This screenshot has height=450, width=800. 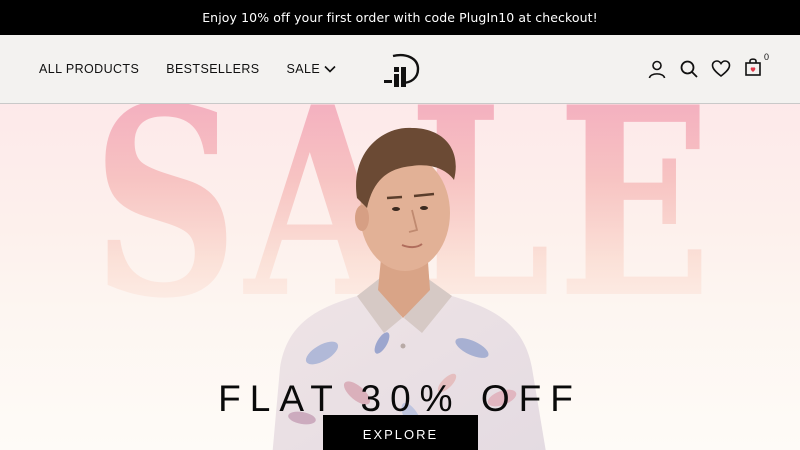 I want to click on cart-count-badge: 0, so click(x=766, y=57).